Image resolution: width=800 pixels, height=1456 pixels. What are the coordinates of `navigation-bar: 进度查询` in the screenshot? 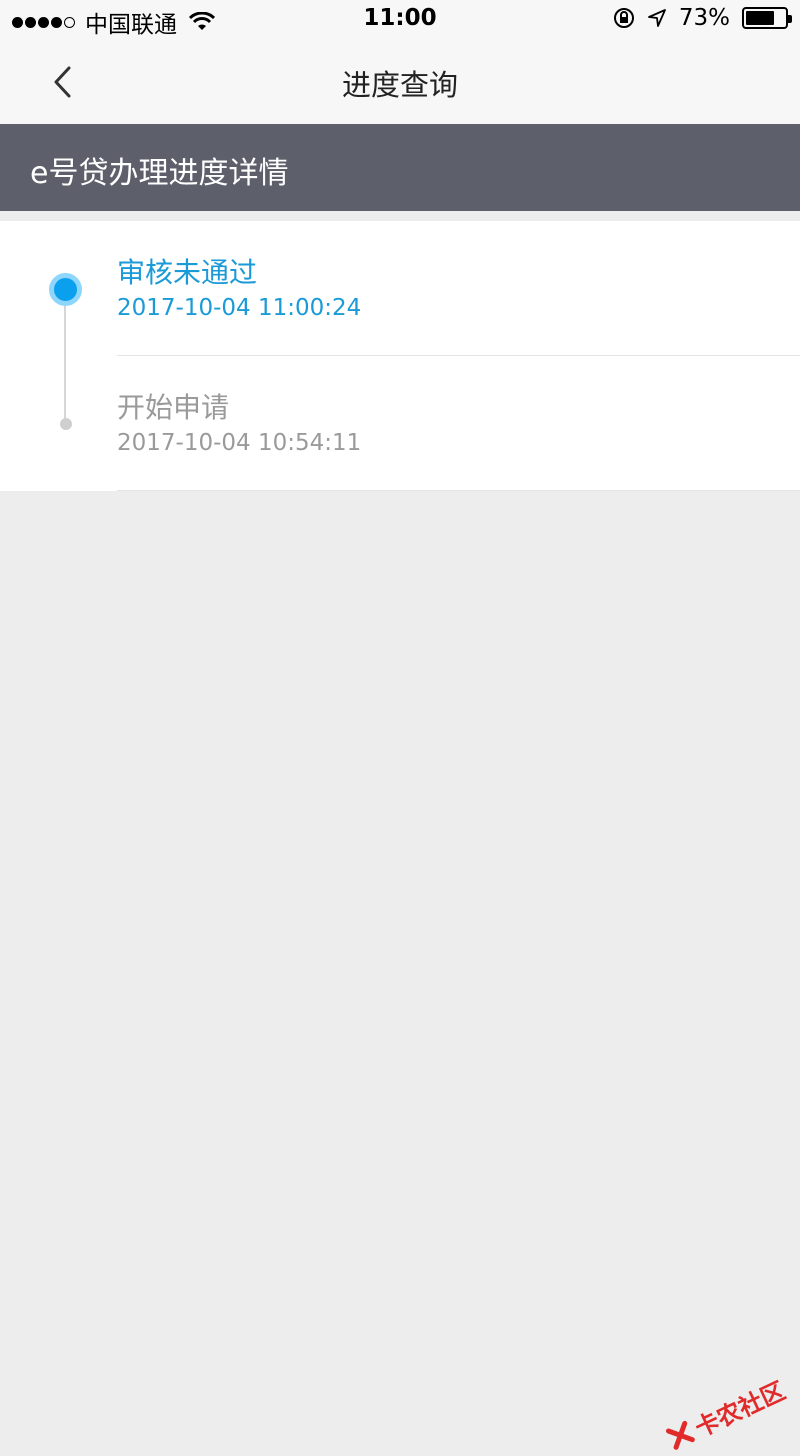 It's located at (400, 82).